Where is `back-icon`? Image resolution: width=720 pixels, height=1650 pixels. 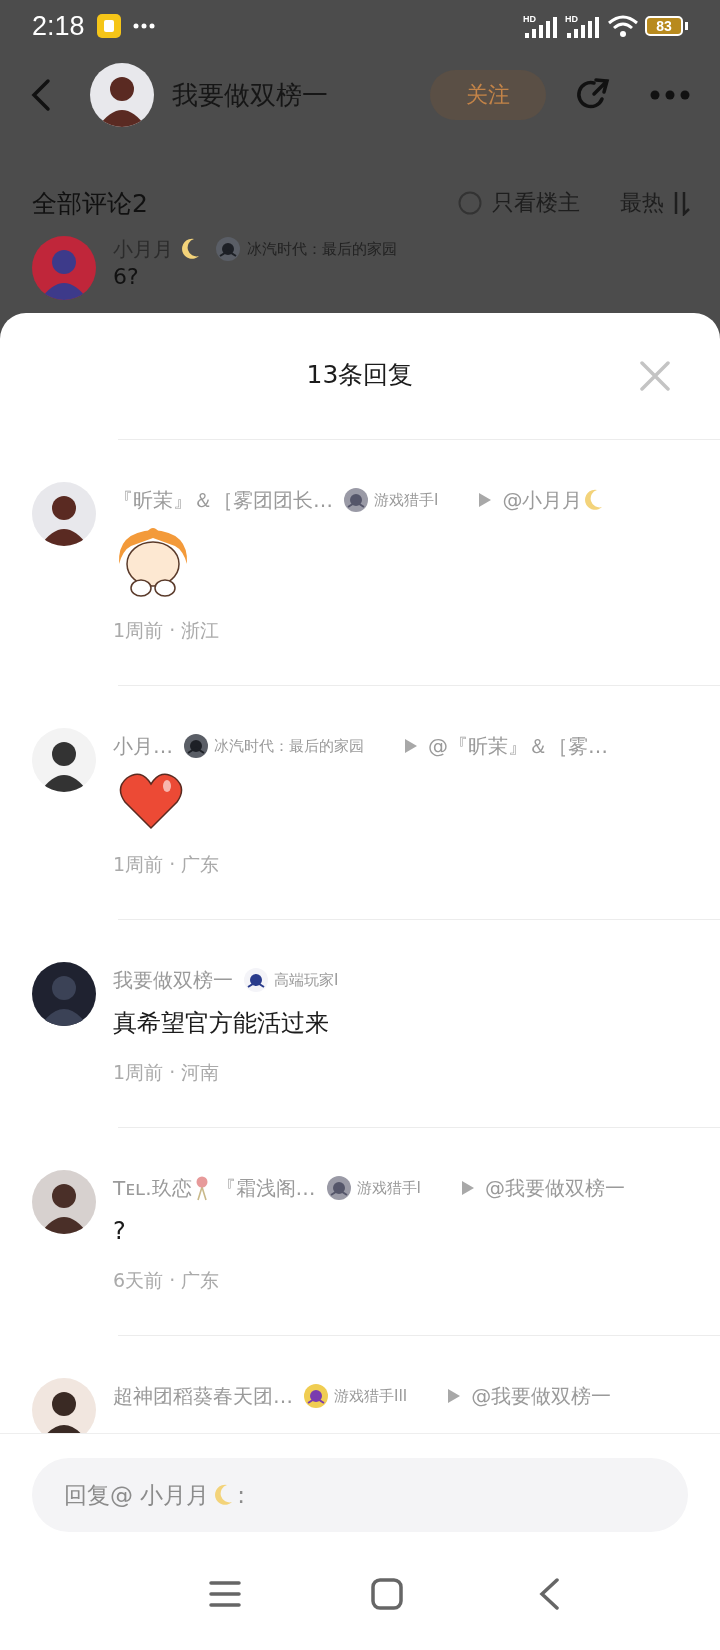
back-icon is located at coordinates (549, 1594).